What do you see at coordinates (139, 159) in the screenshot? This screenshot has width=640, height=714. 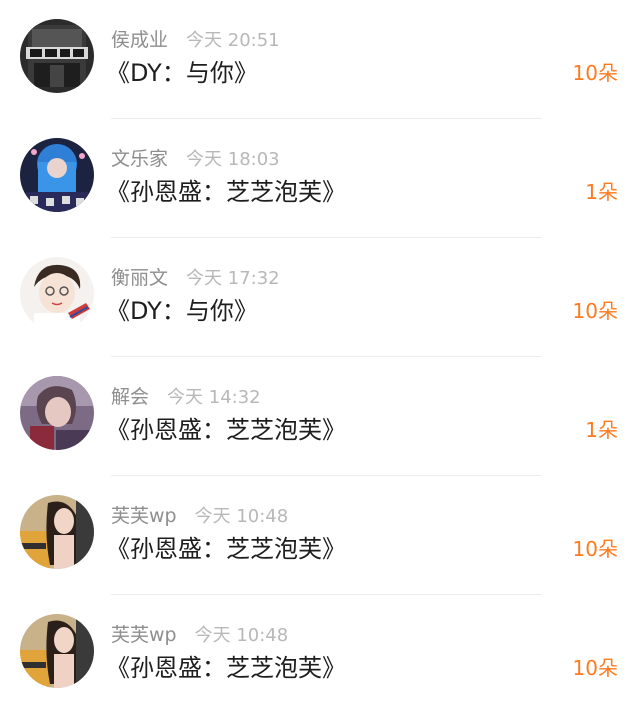 I see `username: 文乐家` at bounding box center [139, 159].